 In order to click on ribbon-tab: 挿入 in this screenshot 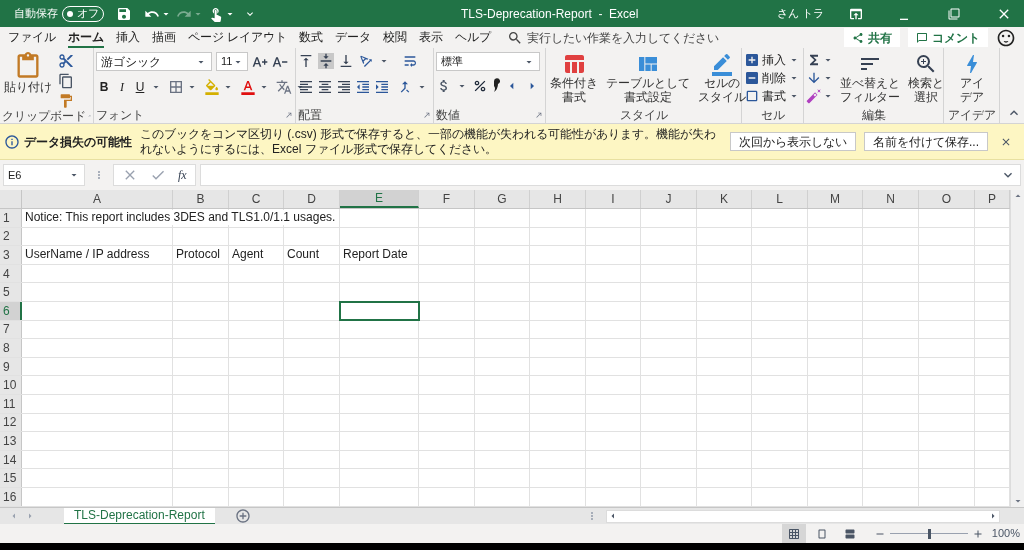, I will do `click(128, 37)`.